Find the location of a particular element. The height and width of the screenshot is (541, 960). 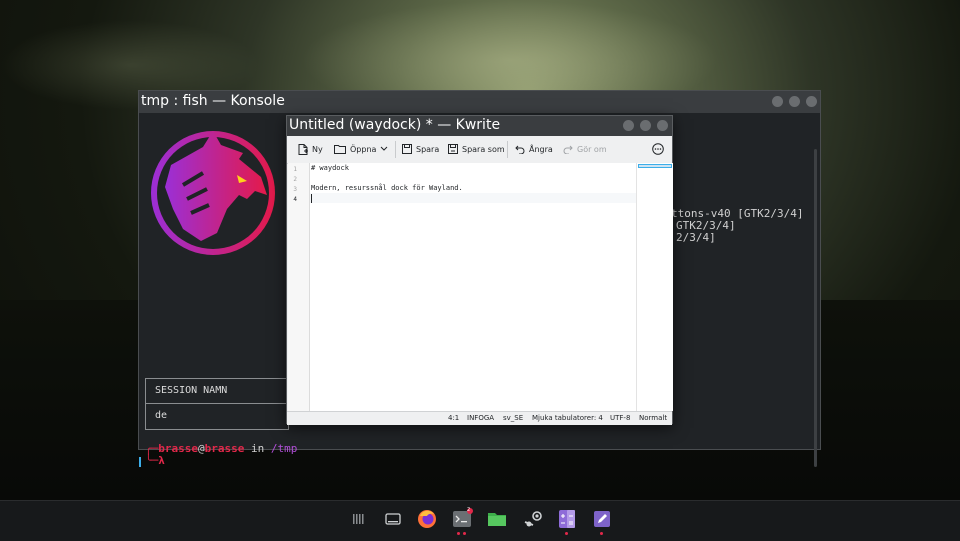

terminal-cursor is located at coordinates (140, 462).